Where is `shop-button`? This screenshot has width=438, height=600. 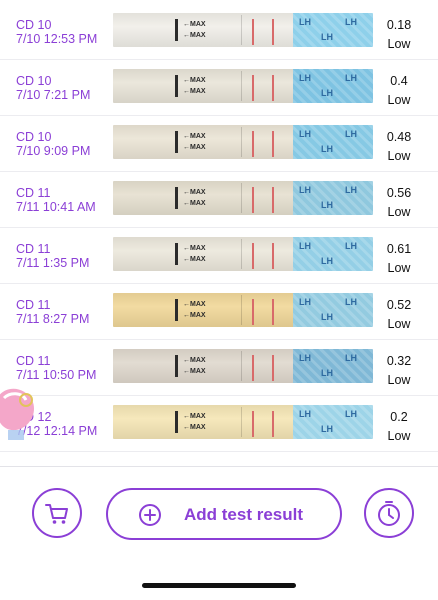
shop-button is located at coordinates (57, 513).